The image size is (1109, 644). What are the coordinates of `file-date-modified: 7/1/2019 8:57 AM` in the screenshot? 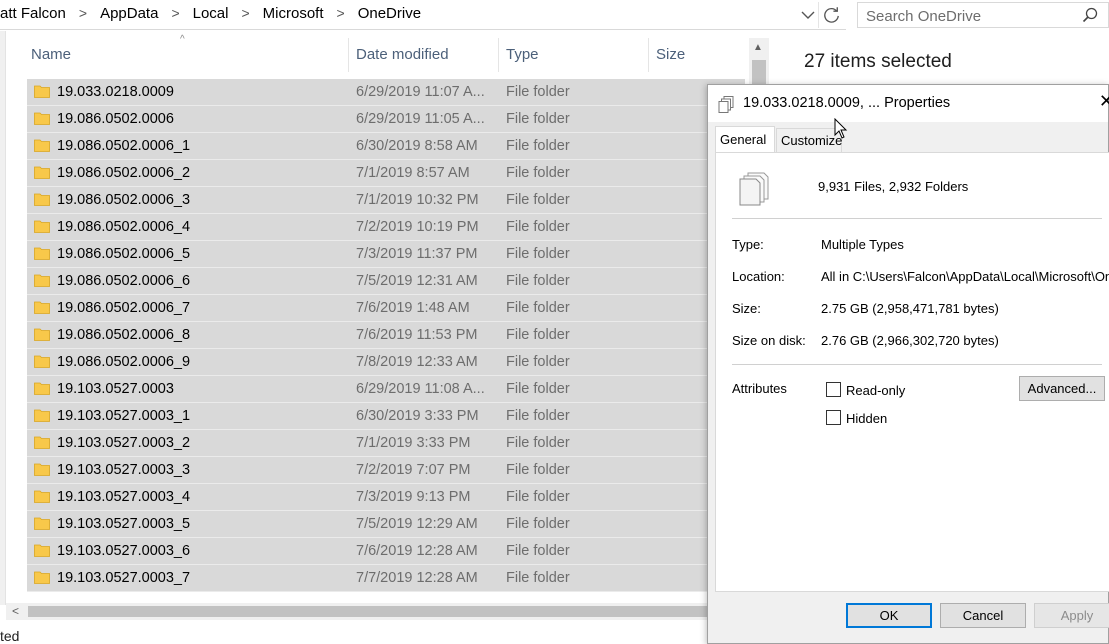 It's located at (413, 173).